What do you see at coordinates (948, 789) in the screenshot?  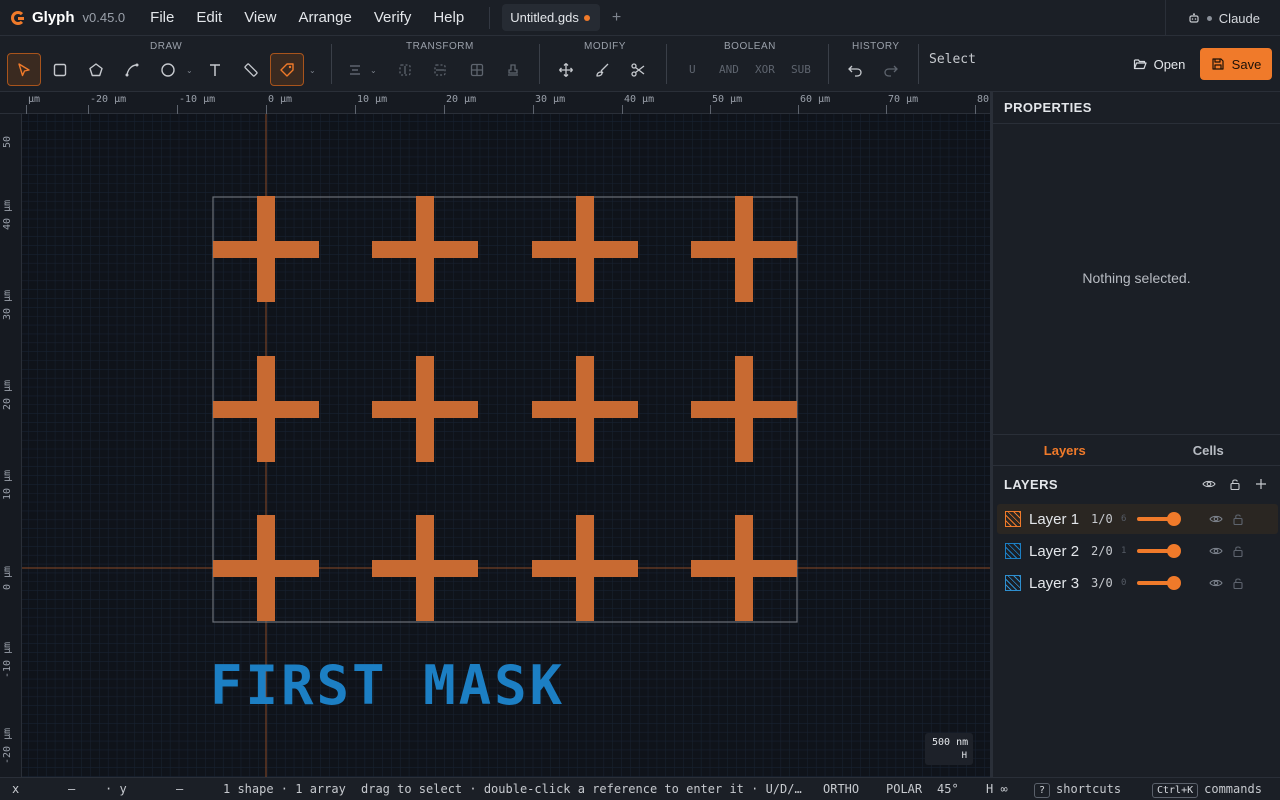 I see `polar-angle: 45°` at bounding box center [948, 789].